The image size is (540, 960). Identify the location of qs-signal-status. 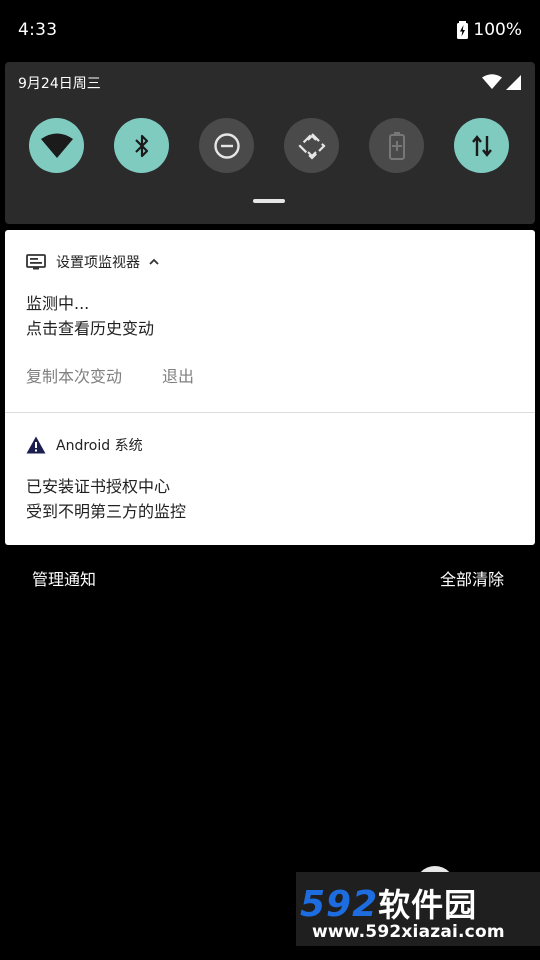
(501, 82).